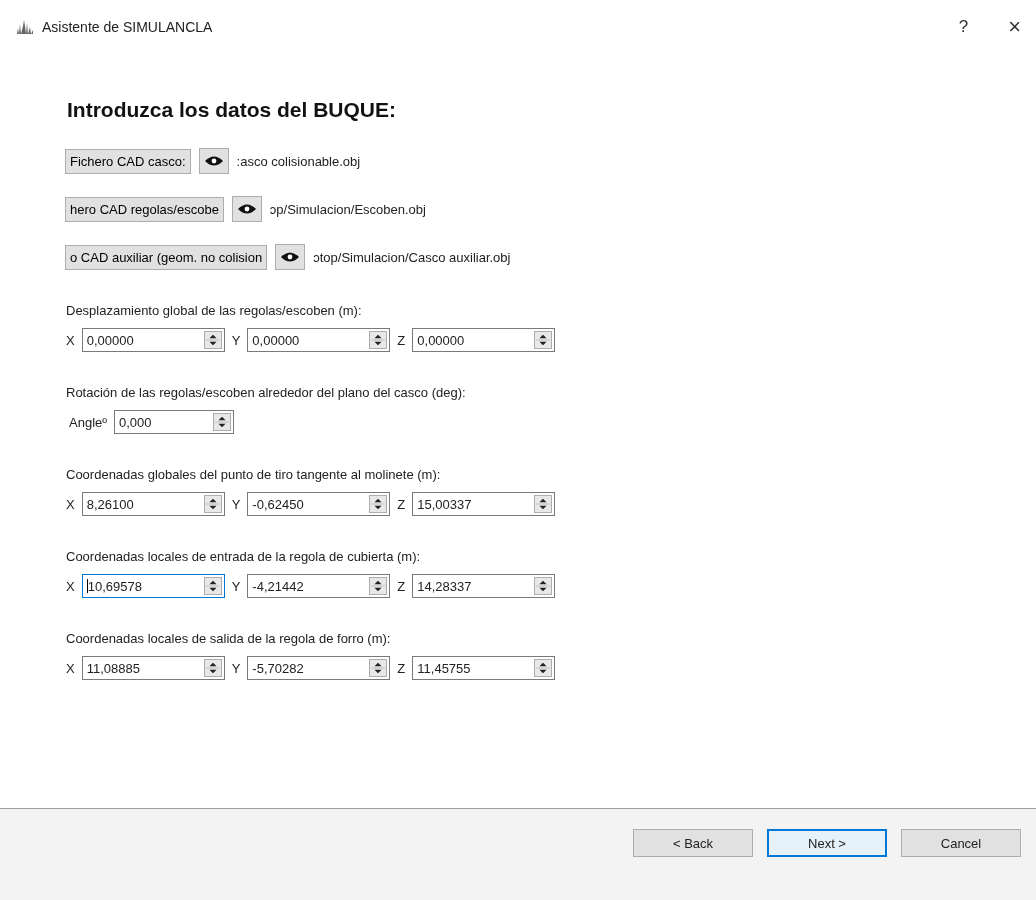 The image size is (1036, 900). Describe the element at coordinates (412, 257) in the screenshot. I see `file-path: ɔtop/Simulacion/Casco auxiliar.obj` at that location.